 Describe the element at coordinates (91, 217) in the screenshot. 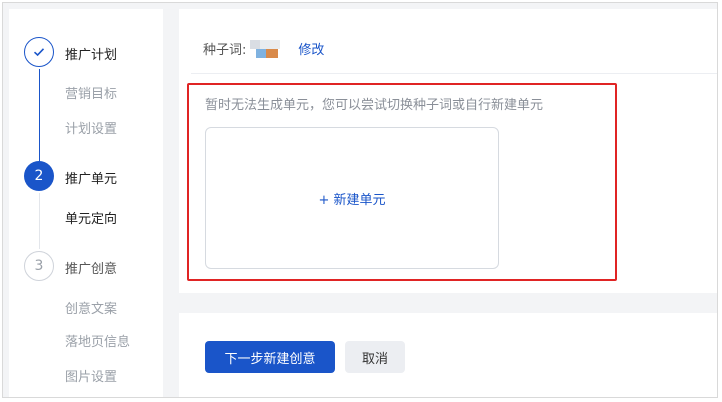

I see `sub-item-unit-targeting: 单元定向` at that location.